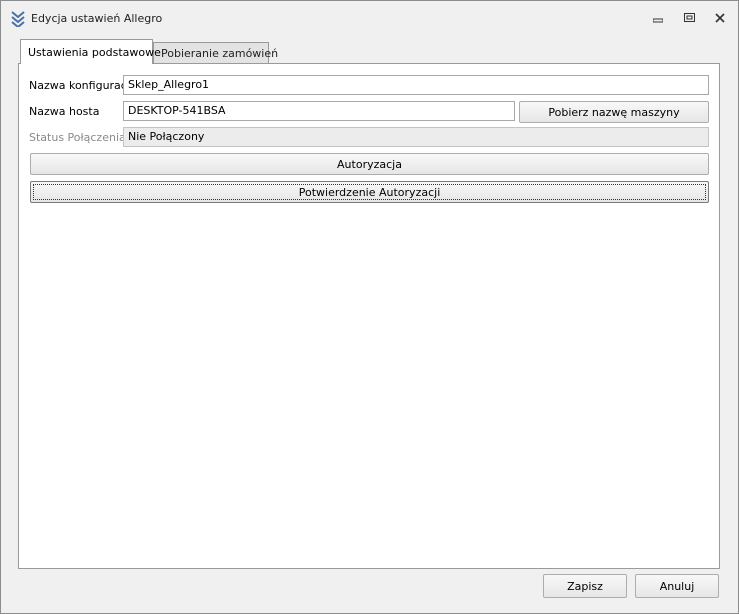  What do you see at coordinates (369, 17) in the screenshot?
I see `title-bar: Edycja ustawień Allegro` at bounding box center [369, 17].